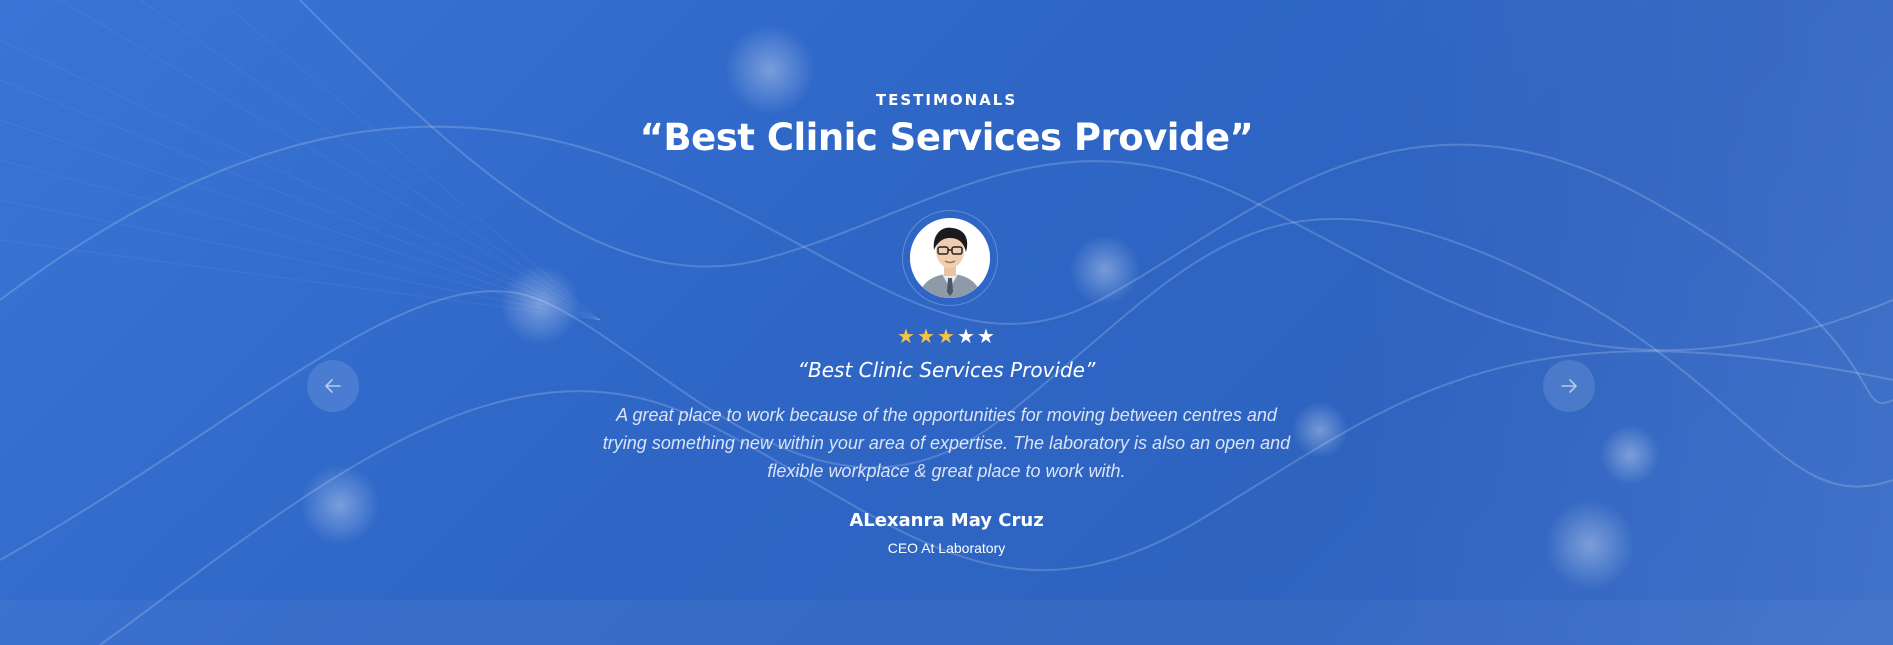 This screenshot has width=1893, height=645. Describe the element at coordinates (946, 520) in the screenshot. I see `author-name: ALexanra May Cruz` at that location.